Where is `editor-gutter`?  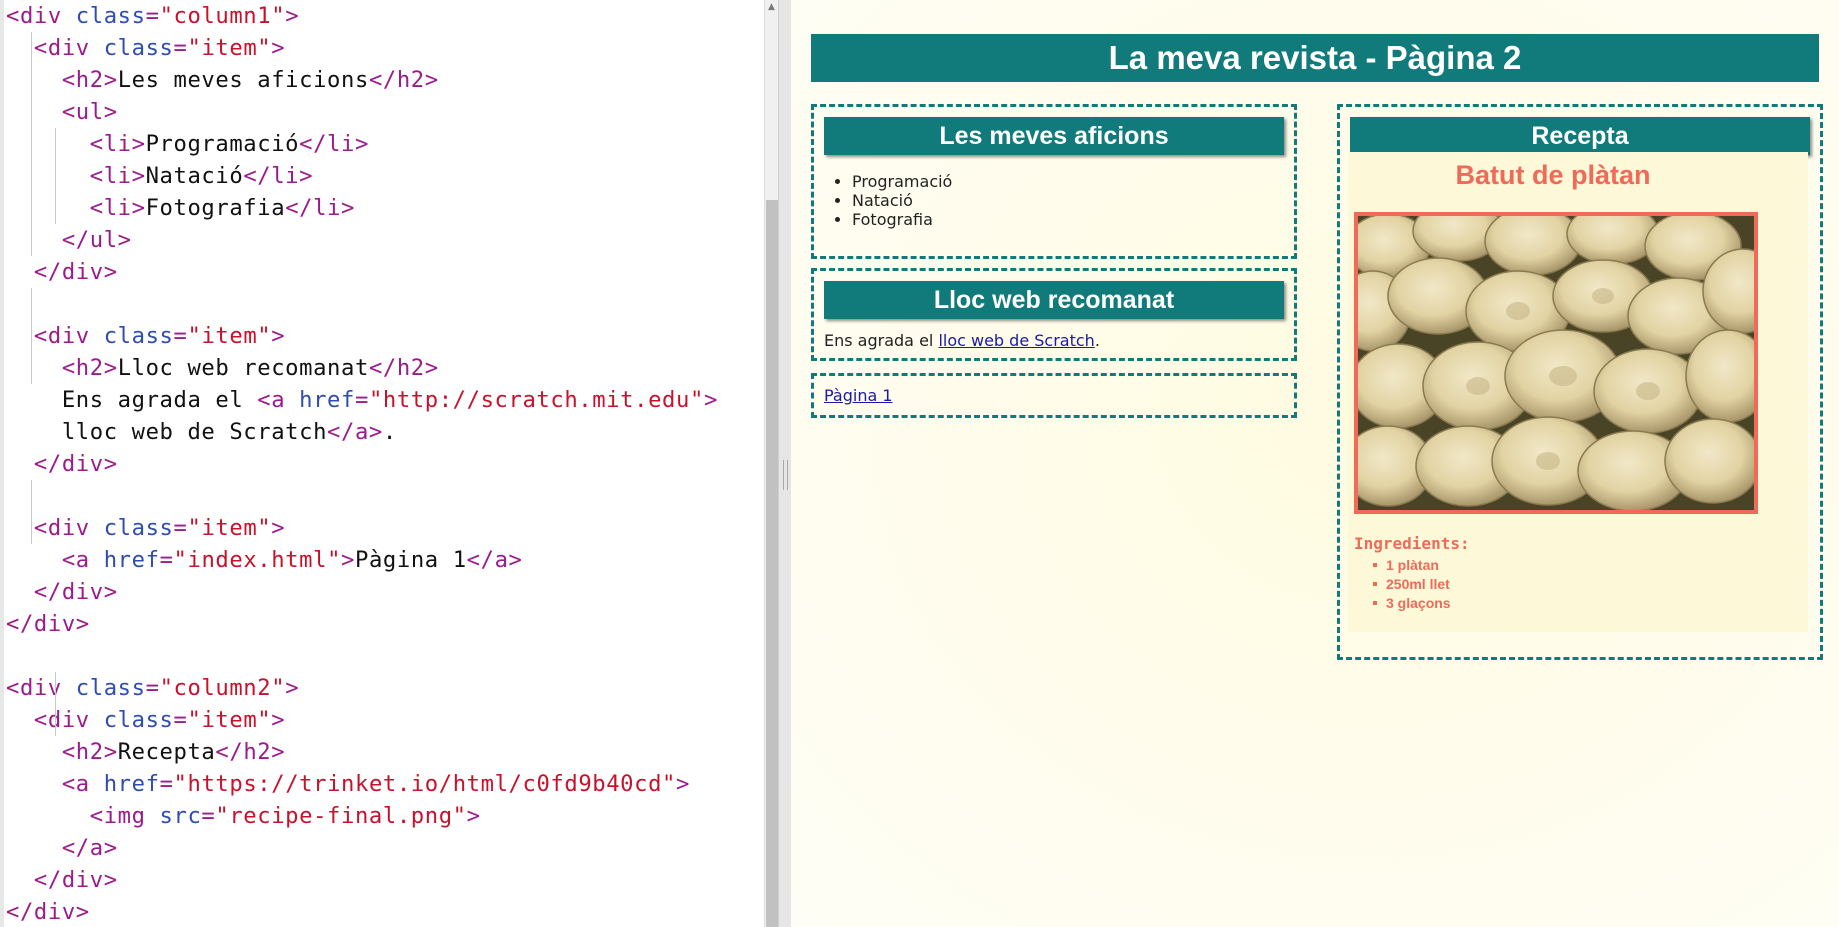 editor-gutter is located at coordinates (2, 463).